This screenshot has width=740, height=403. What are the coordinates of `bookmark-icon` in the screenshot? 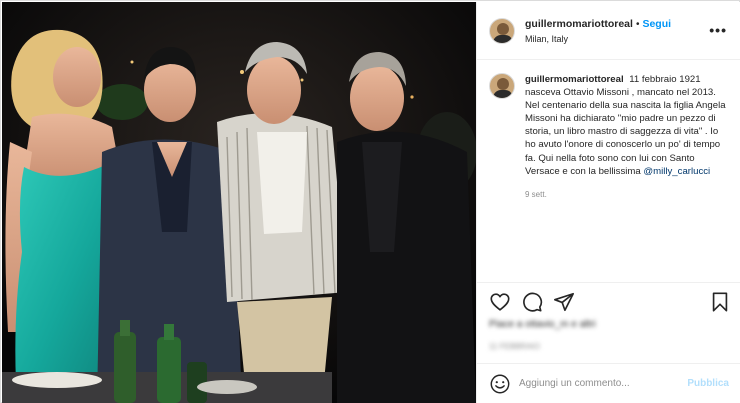 It's located at (720, 302).